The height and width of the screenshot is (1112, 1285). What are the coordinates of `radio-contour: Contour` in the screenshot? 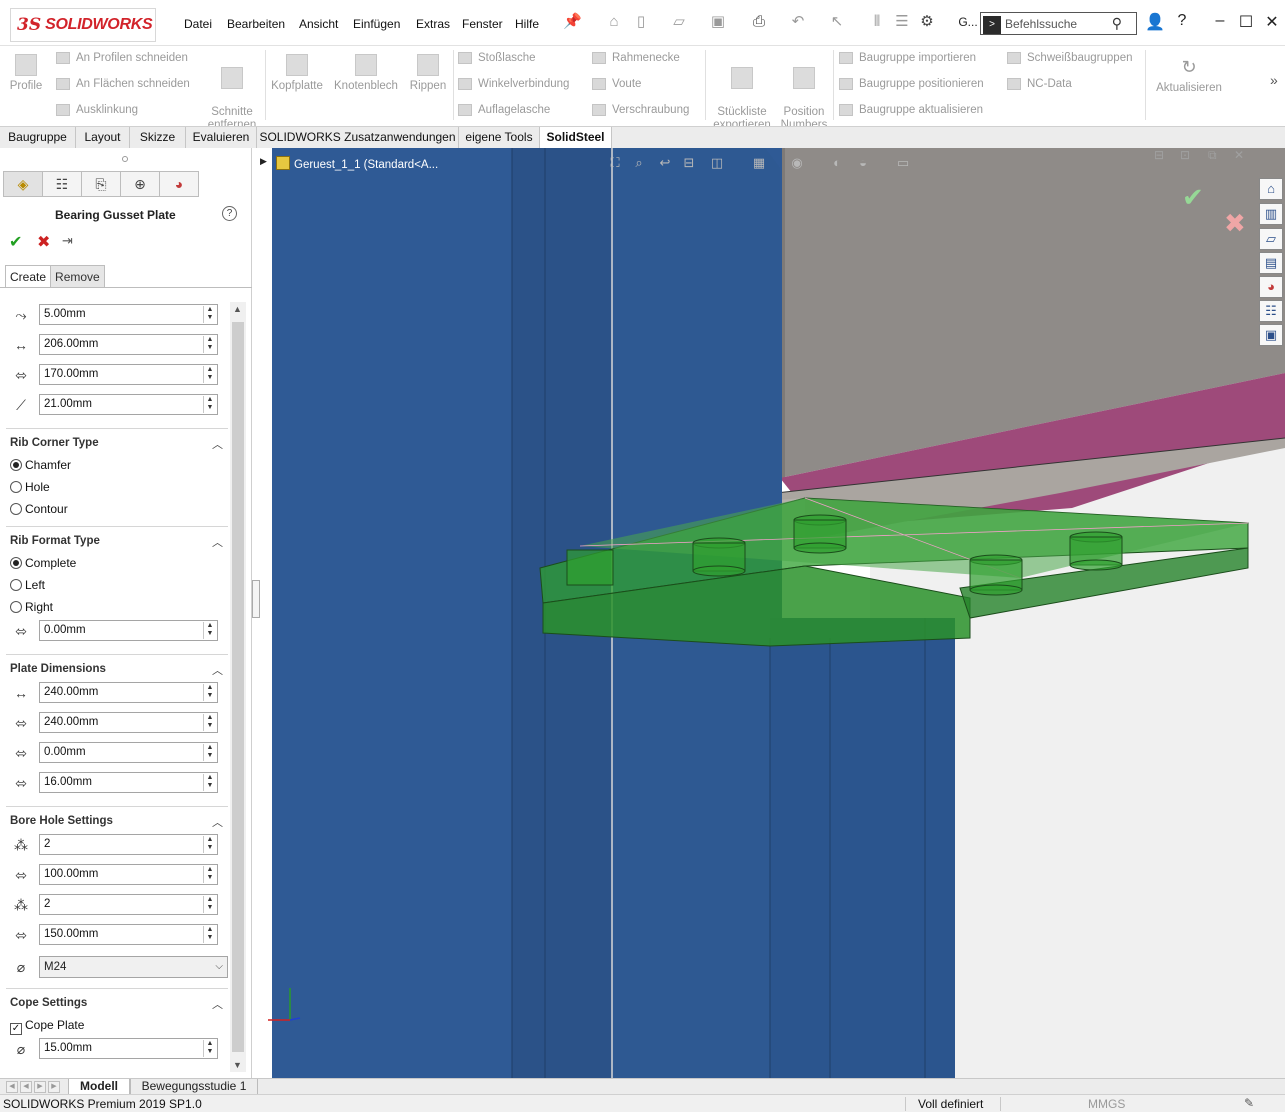 It's located at (39, 509).